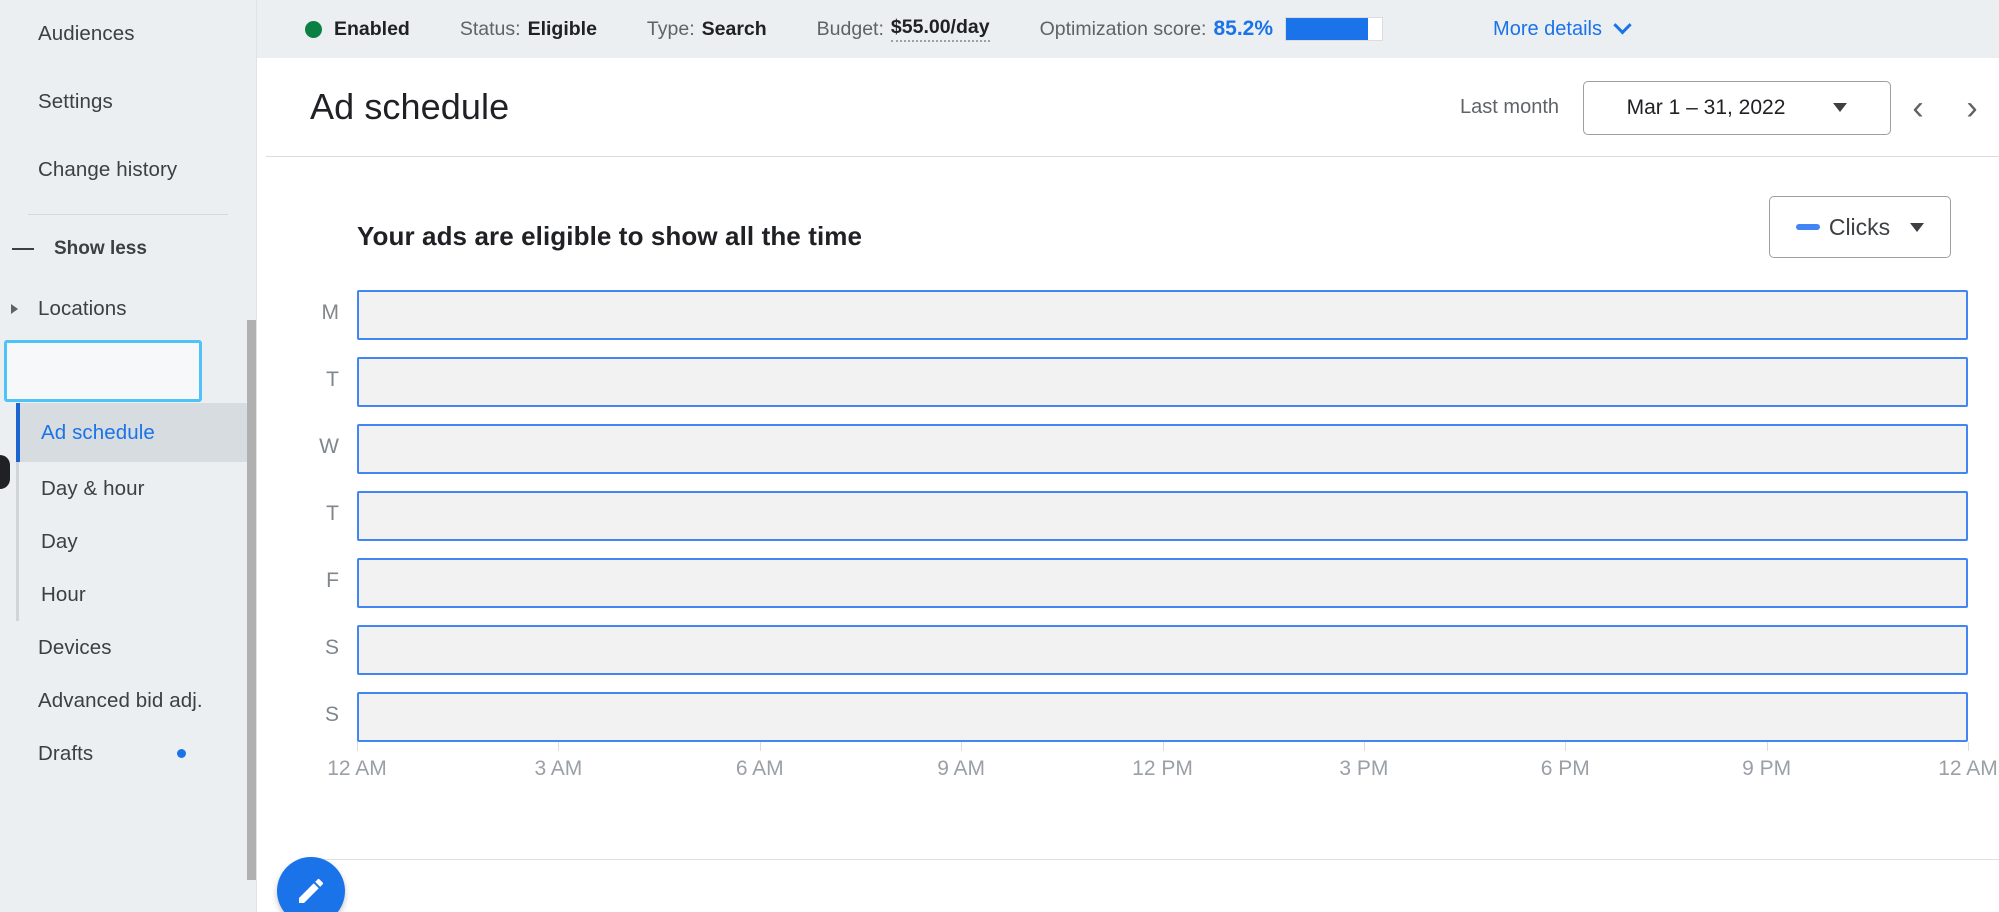 The height and width of the screenshot is (912, 1999). Describe the element at coordinates (137, 594) in the screenshot. I see `sidebar-item-hour: Hour` at that location.